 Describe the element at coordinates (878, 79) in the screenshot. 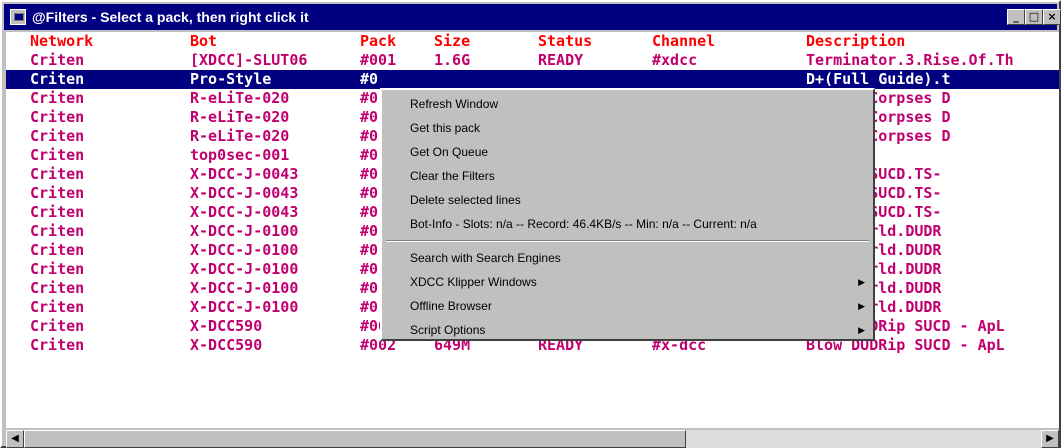

I see `cell-description: D+(Full Guide).t` at that location.